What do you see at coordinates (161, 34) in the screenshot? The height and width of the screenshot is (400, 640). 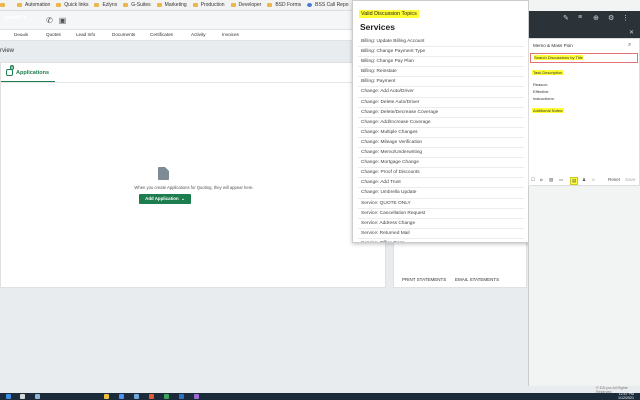 I see `tab-certificates: Certificates` at bounding box center [161, 34].